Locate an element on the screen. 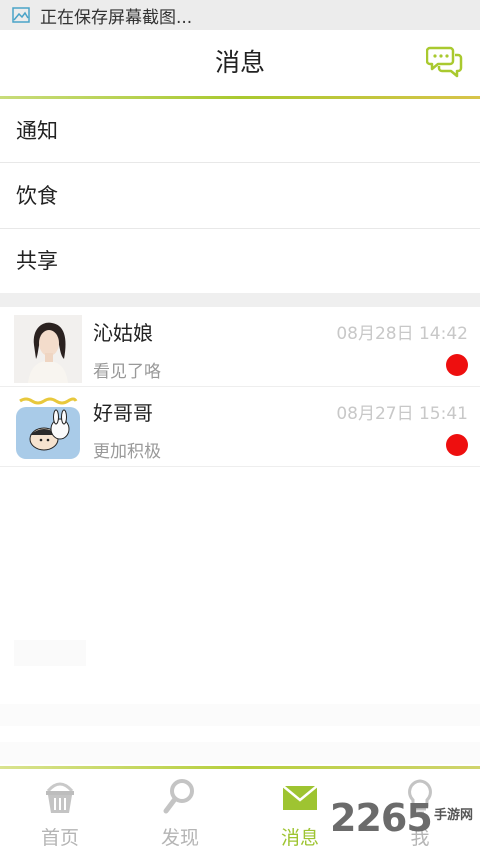 This screenshot has width=480, height=853. message-preview: 看见了咯 is located at coordinates (127, 372).